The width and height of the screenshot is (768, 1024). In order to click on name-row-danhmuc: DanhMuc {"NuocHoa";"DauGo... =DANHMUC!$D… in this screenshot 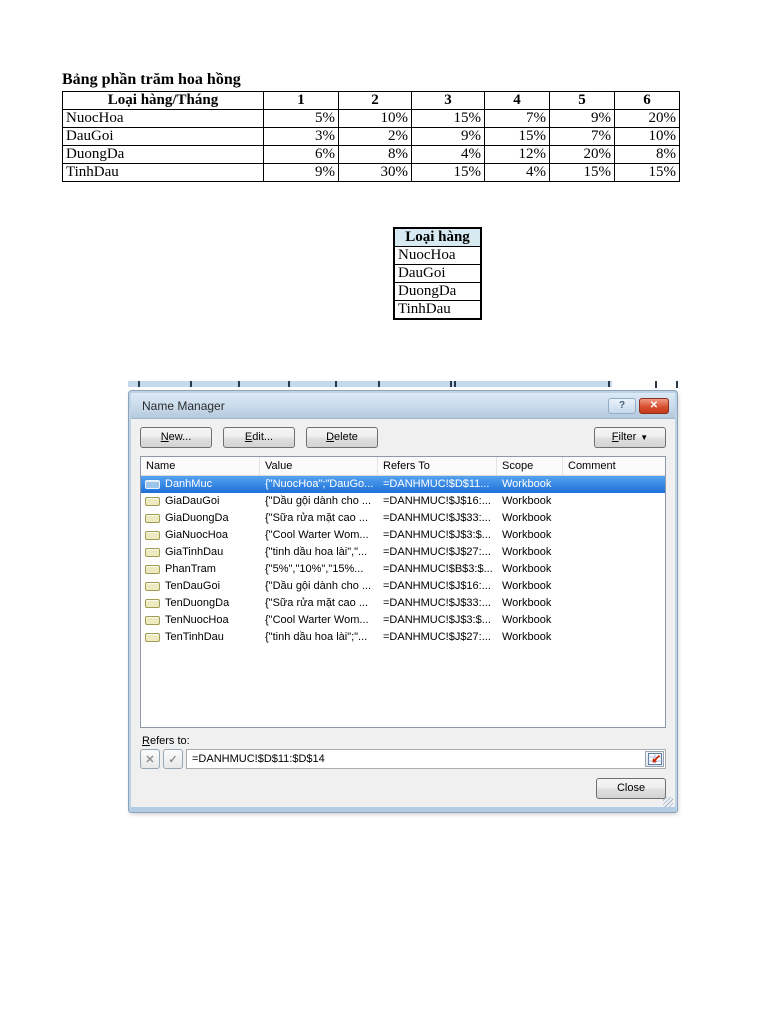, I will do `click(403, 484)`.